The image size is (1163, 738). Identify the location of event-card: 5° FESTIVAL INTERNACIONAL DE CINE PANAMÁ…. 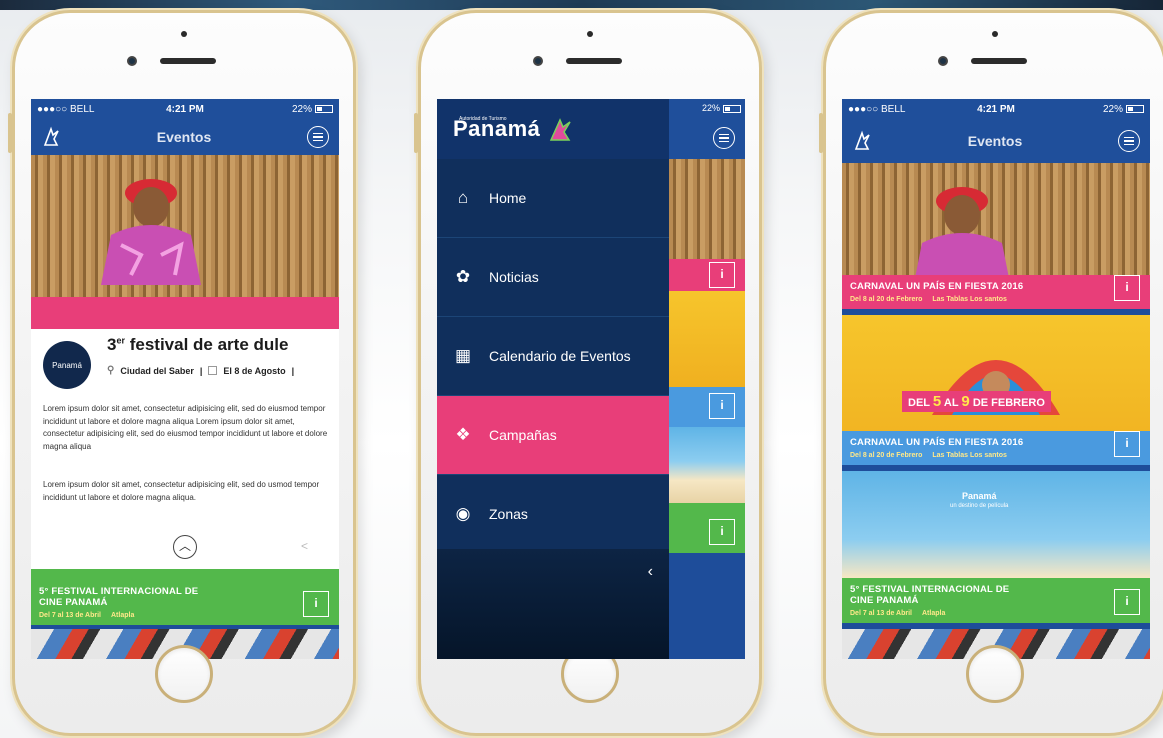
(185, 597).